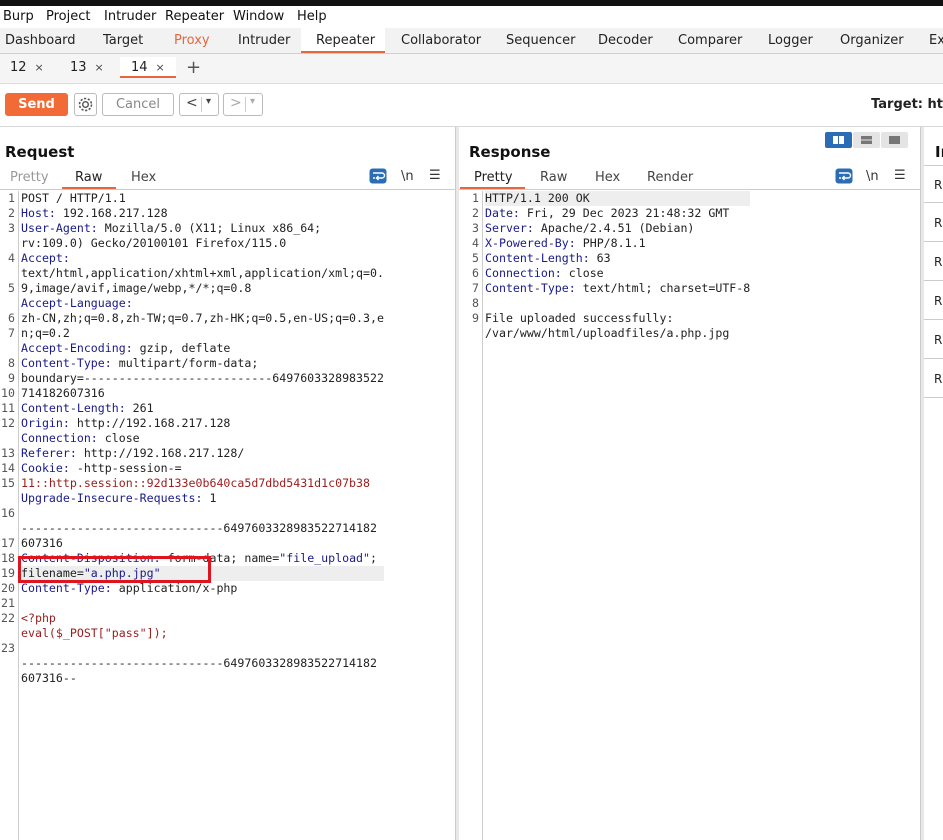  Describe the element at coordinates (88, 177) in the screenshot. I see `request-tab-raw: Raw` at that location.